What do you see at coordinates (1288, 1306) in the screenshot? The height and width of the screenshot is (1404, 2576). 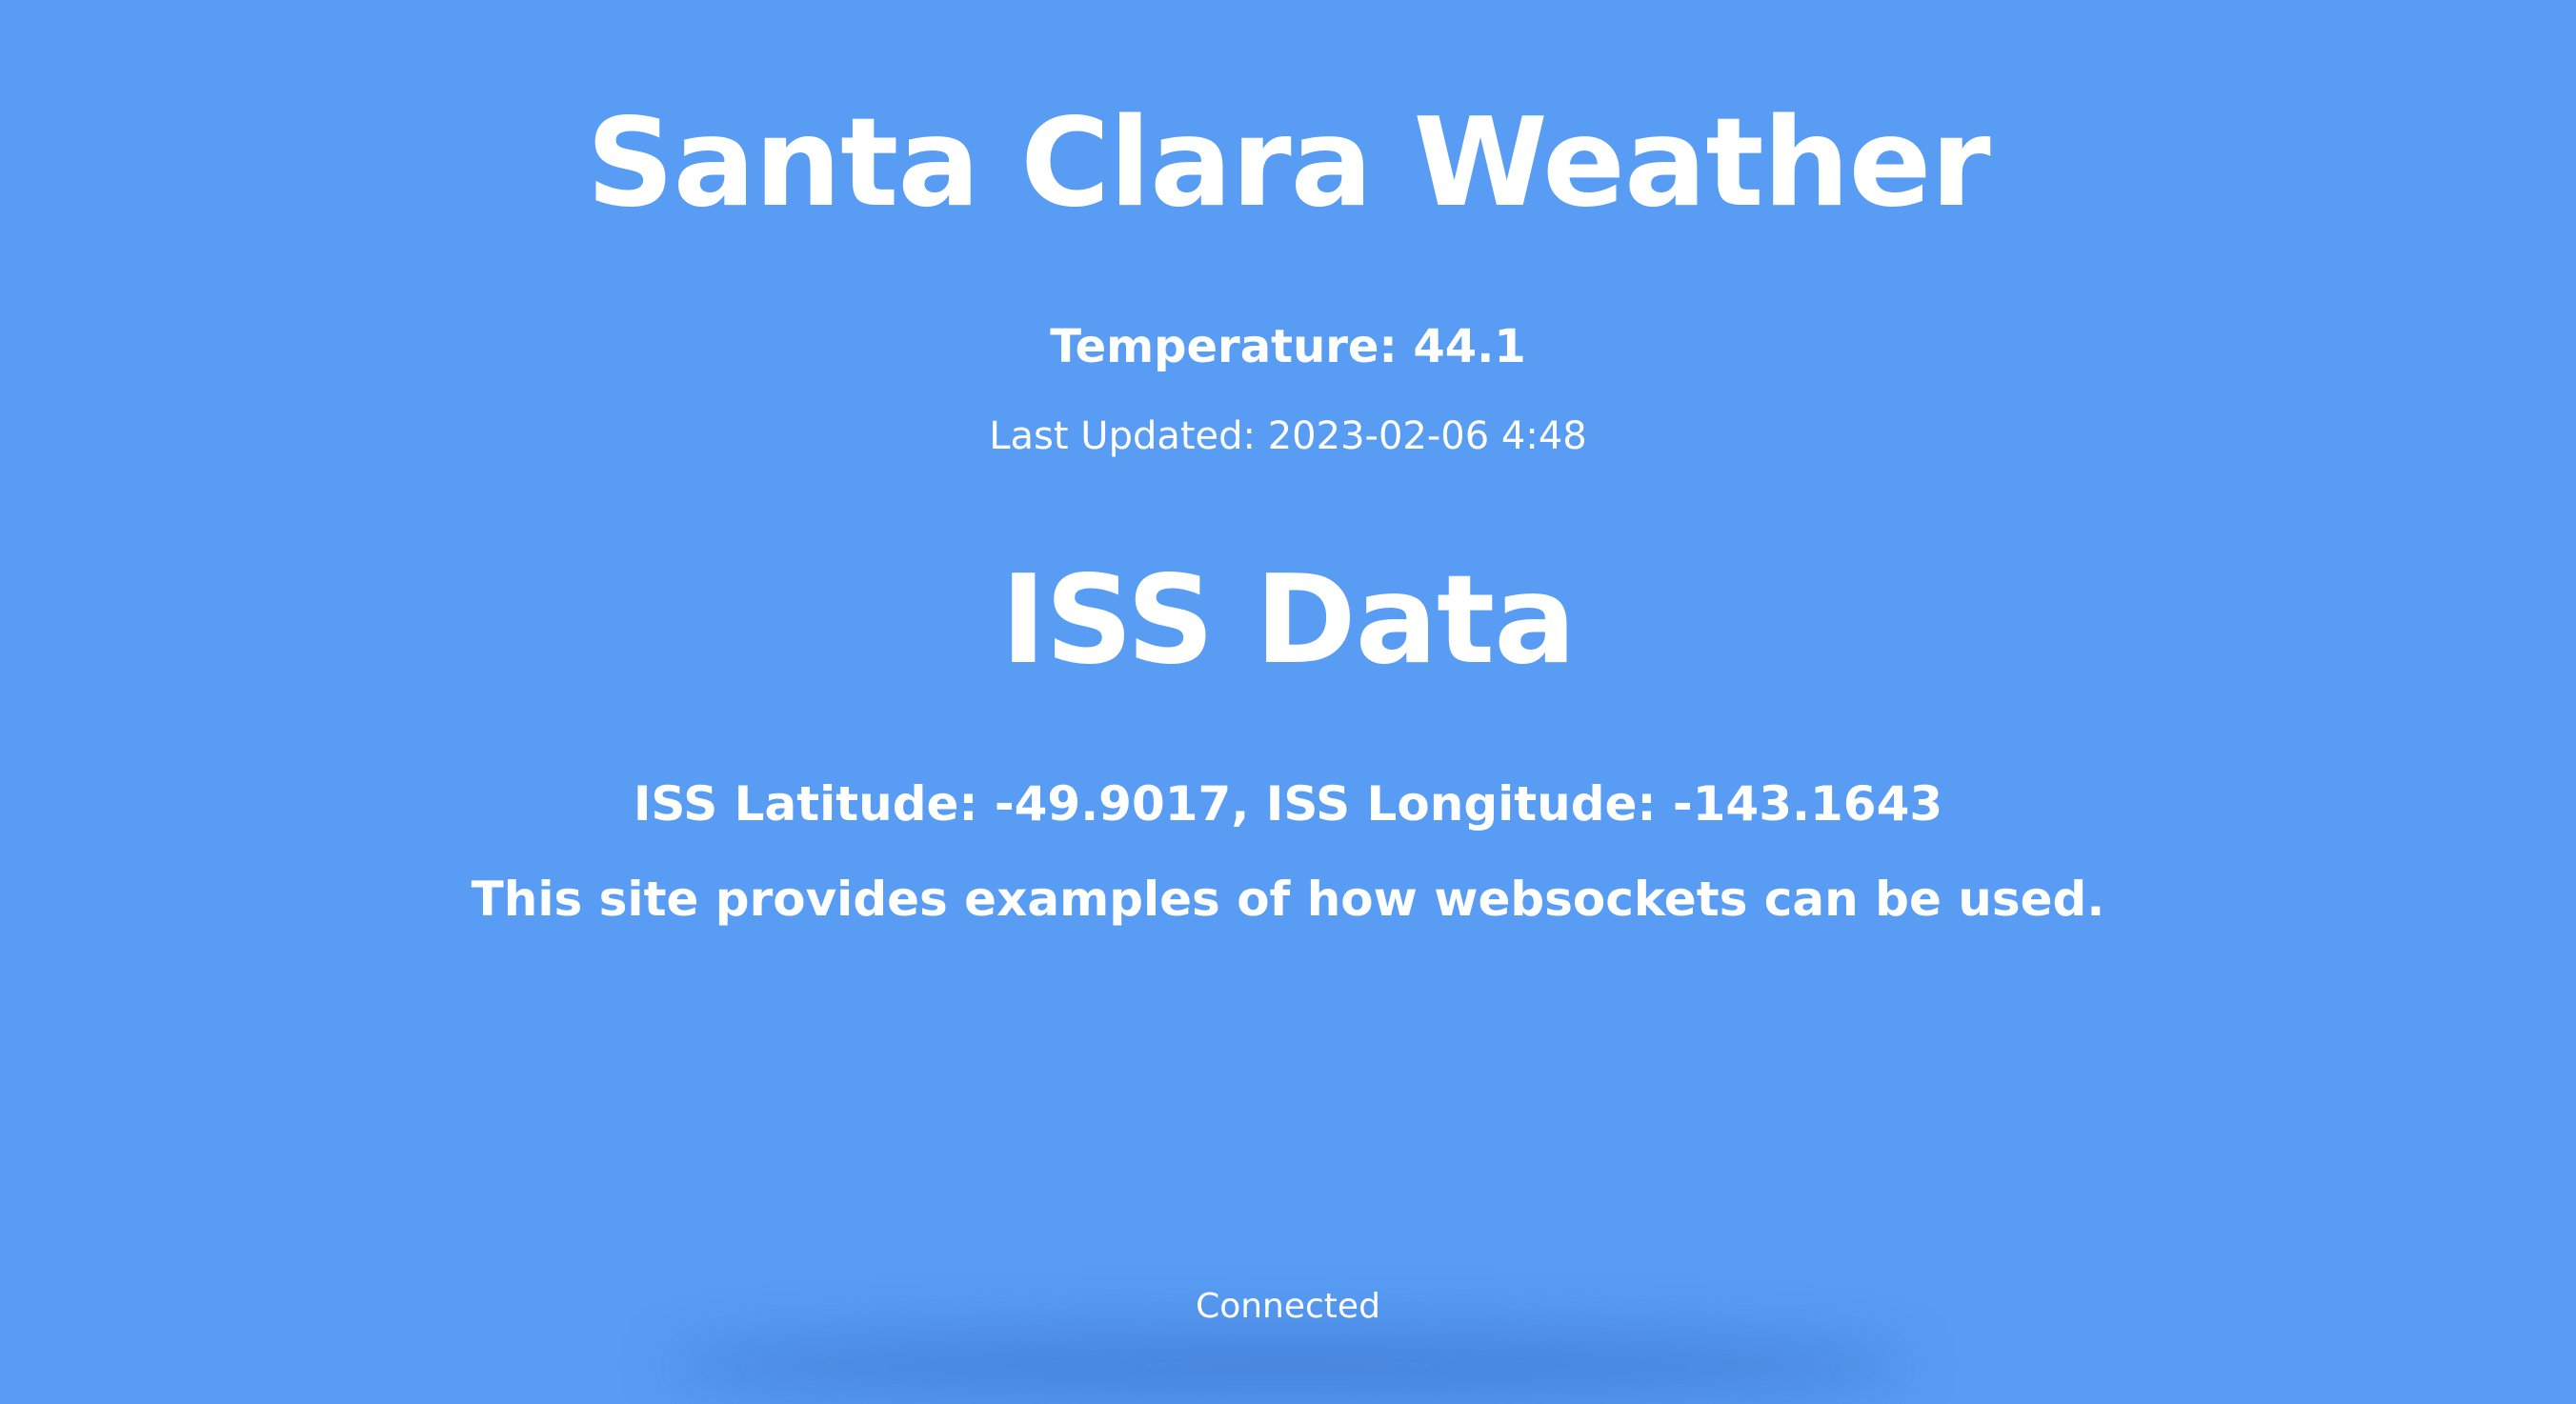 I see `connection-status: Connected` at bounding box center [1288, 1306].